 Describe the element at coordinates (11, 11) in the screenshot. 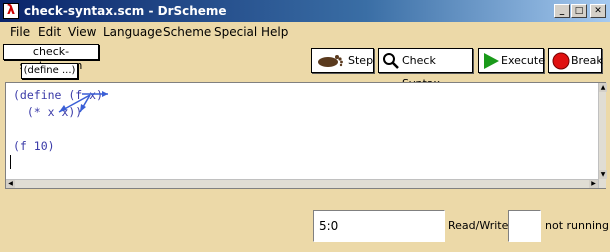

I see `lambda-app-icon: λ` at that location.